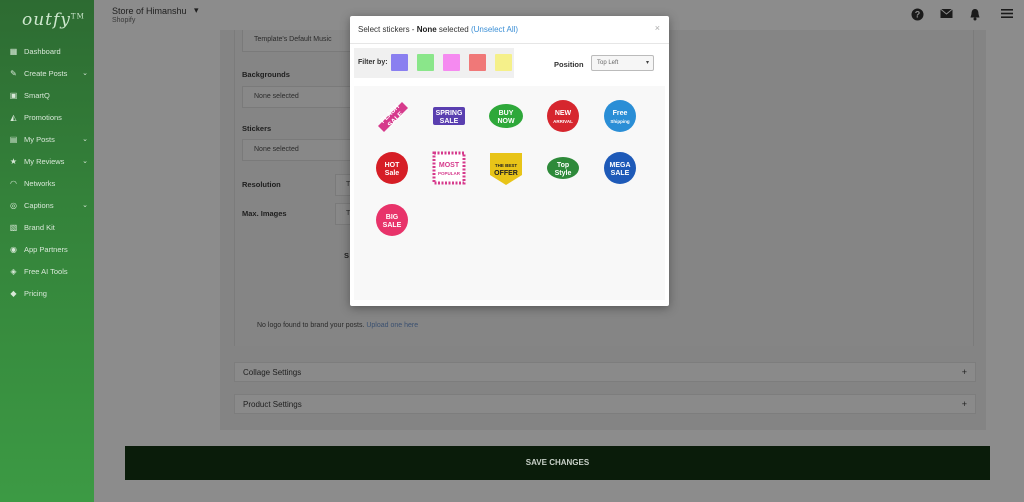 The image size is (1024, 502). I want to click on sticker-label: POPULAR, so click(449, 173).